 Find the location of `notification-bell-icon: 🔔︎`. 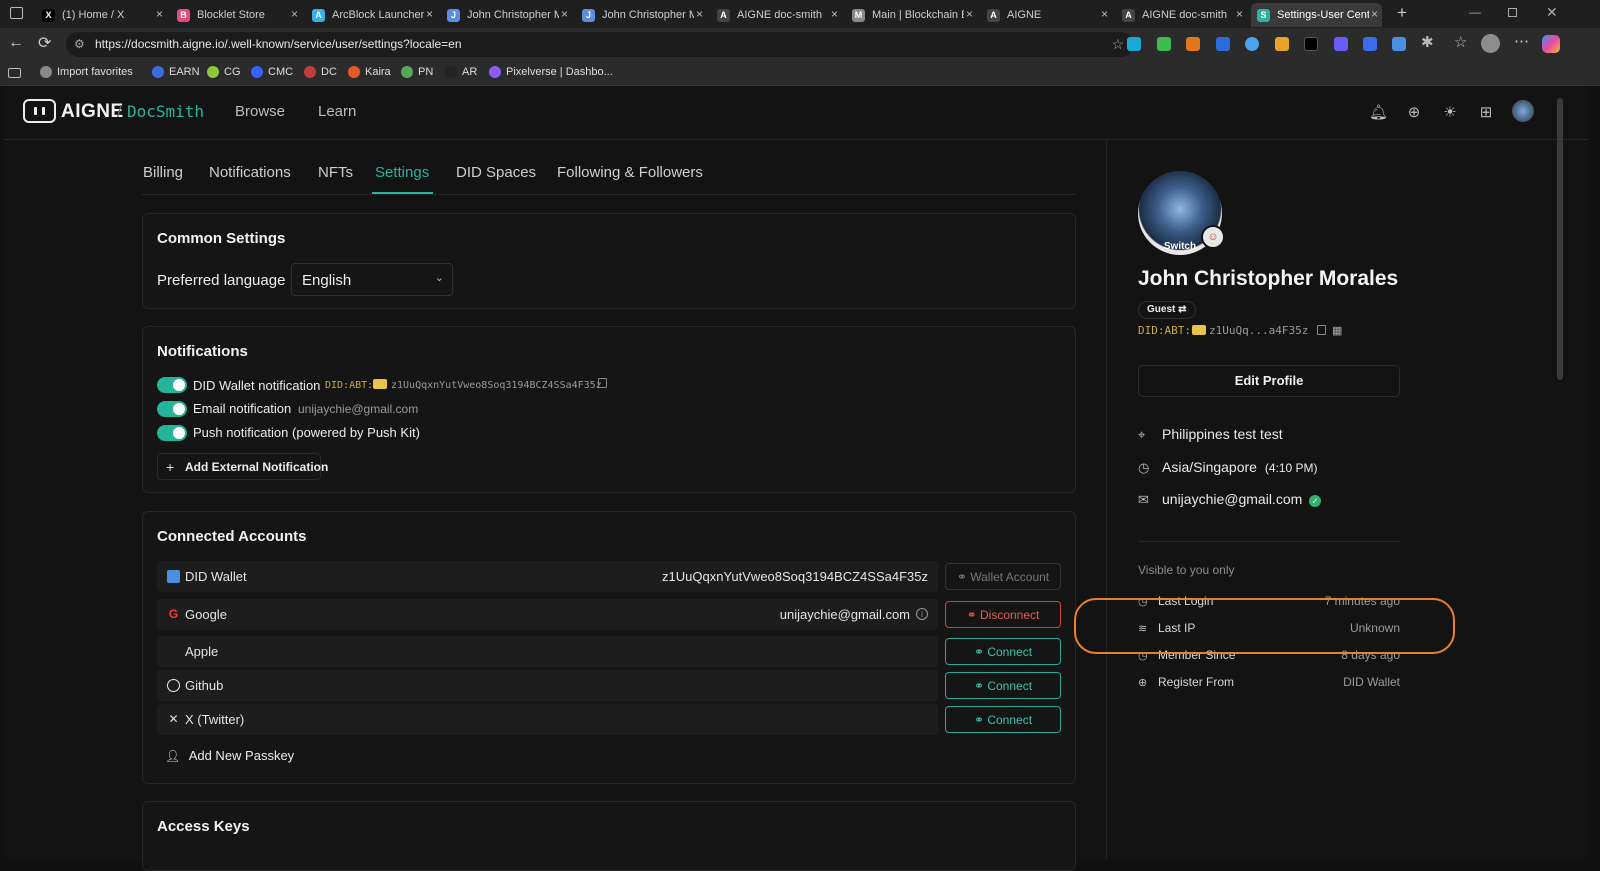

notification-bell-icon: 🔔︎ is located at coordinates (1378, 113).